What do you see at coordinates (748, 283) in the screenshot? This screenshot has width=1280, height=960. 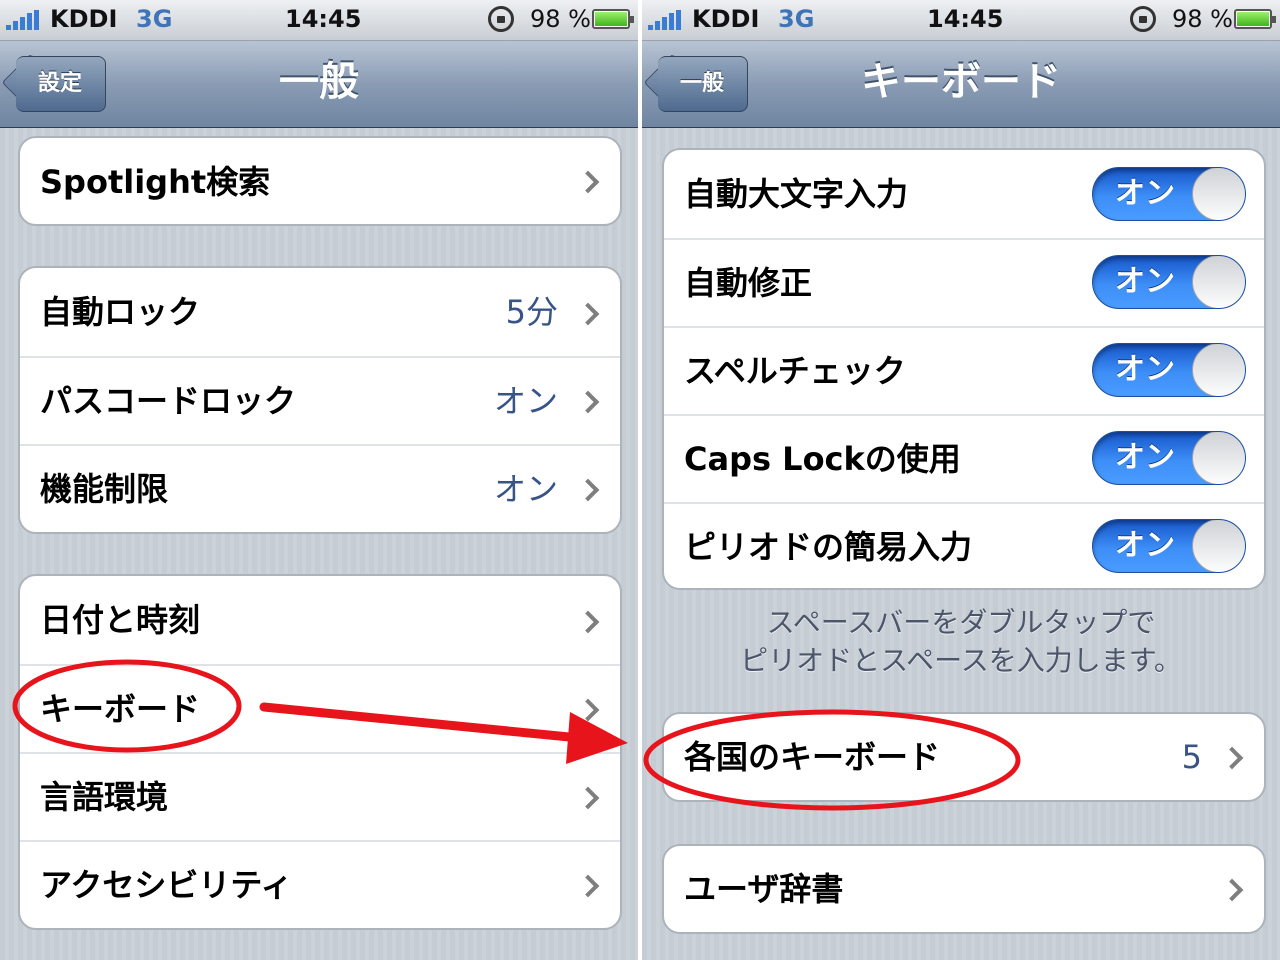 I see `row-label: 自動修正` at bounding box center [748, 283].